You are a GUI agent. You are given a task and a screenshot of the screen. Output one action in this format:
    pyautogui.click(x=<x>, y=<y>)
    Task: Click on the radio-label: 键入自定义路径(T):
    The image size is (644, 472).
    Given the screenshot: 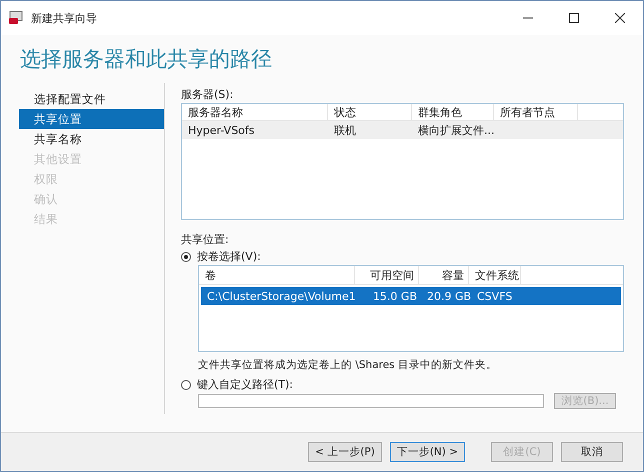 What is the action you would take?
    pyautogui.click(x=245, y=384)
    